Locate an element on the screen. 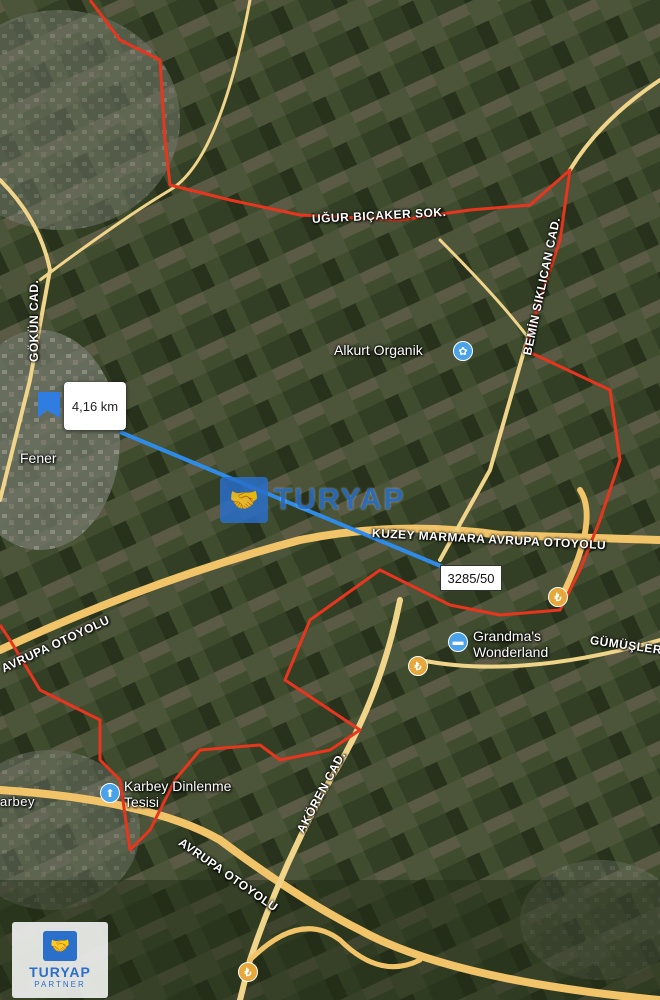 The height and width of the screenshot is (1000, 660). poi-label-karbey-line2: Tesisi is located at coordinates (142, 802).